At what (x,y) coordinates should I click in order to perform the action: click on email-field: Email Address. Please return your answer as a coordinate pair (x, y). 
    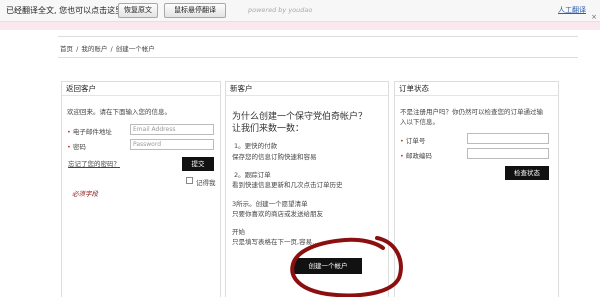
    Looking at the image, I should click on (172, 129).